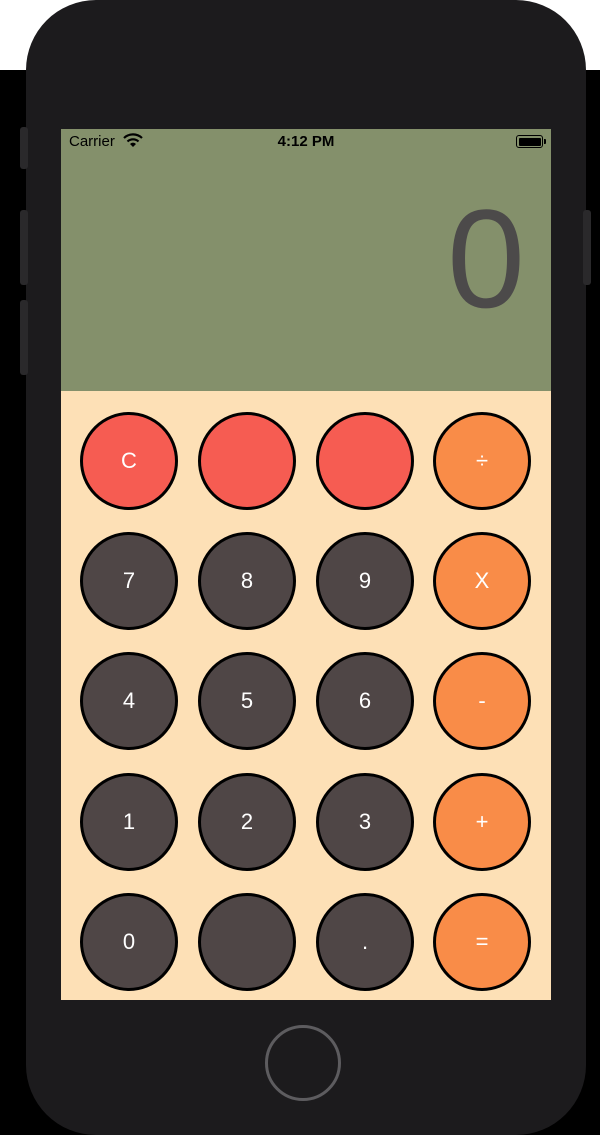 The width and height of the screenshot is (600, 1135). I want to click on status-bar: Carrier 4:12 PM, so click(306, 142).